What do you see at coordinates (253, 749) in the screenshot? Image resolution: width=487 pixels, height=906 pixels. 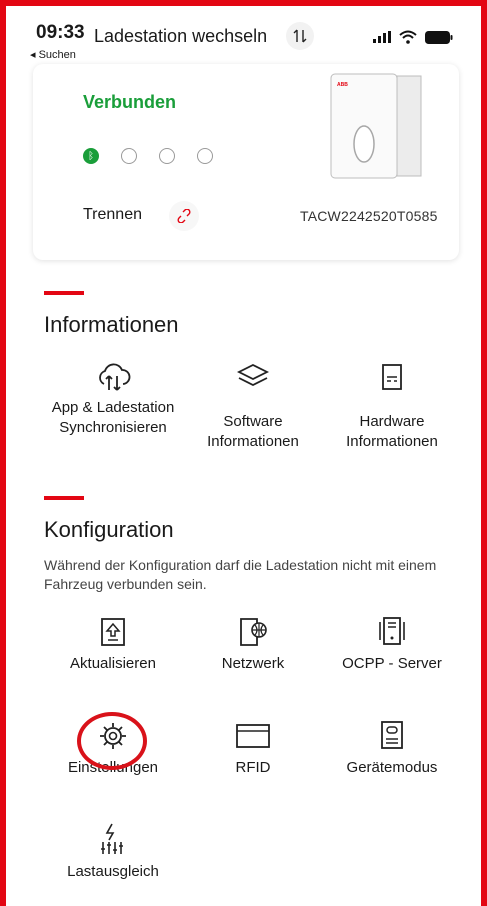 I see `tile-rfid: RFID` at bounding box center [253, 749].